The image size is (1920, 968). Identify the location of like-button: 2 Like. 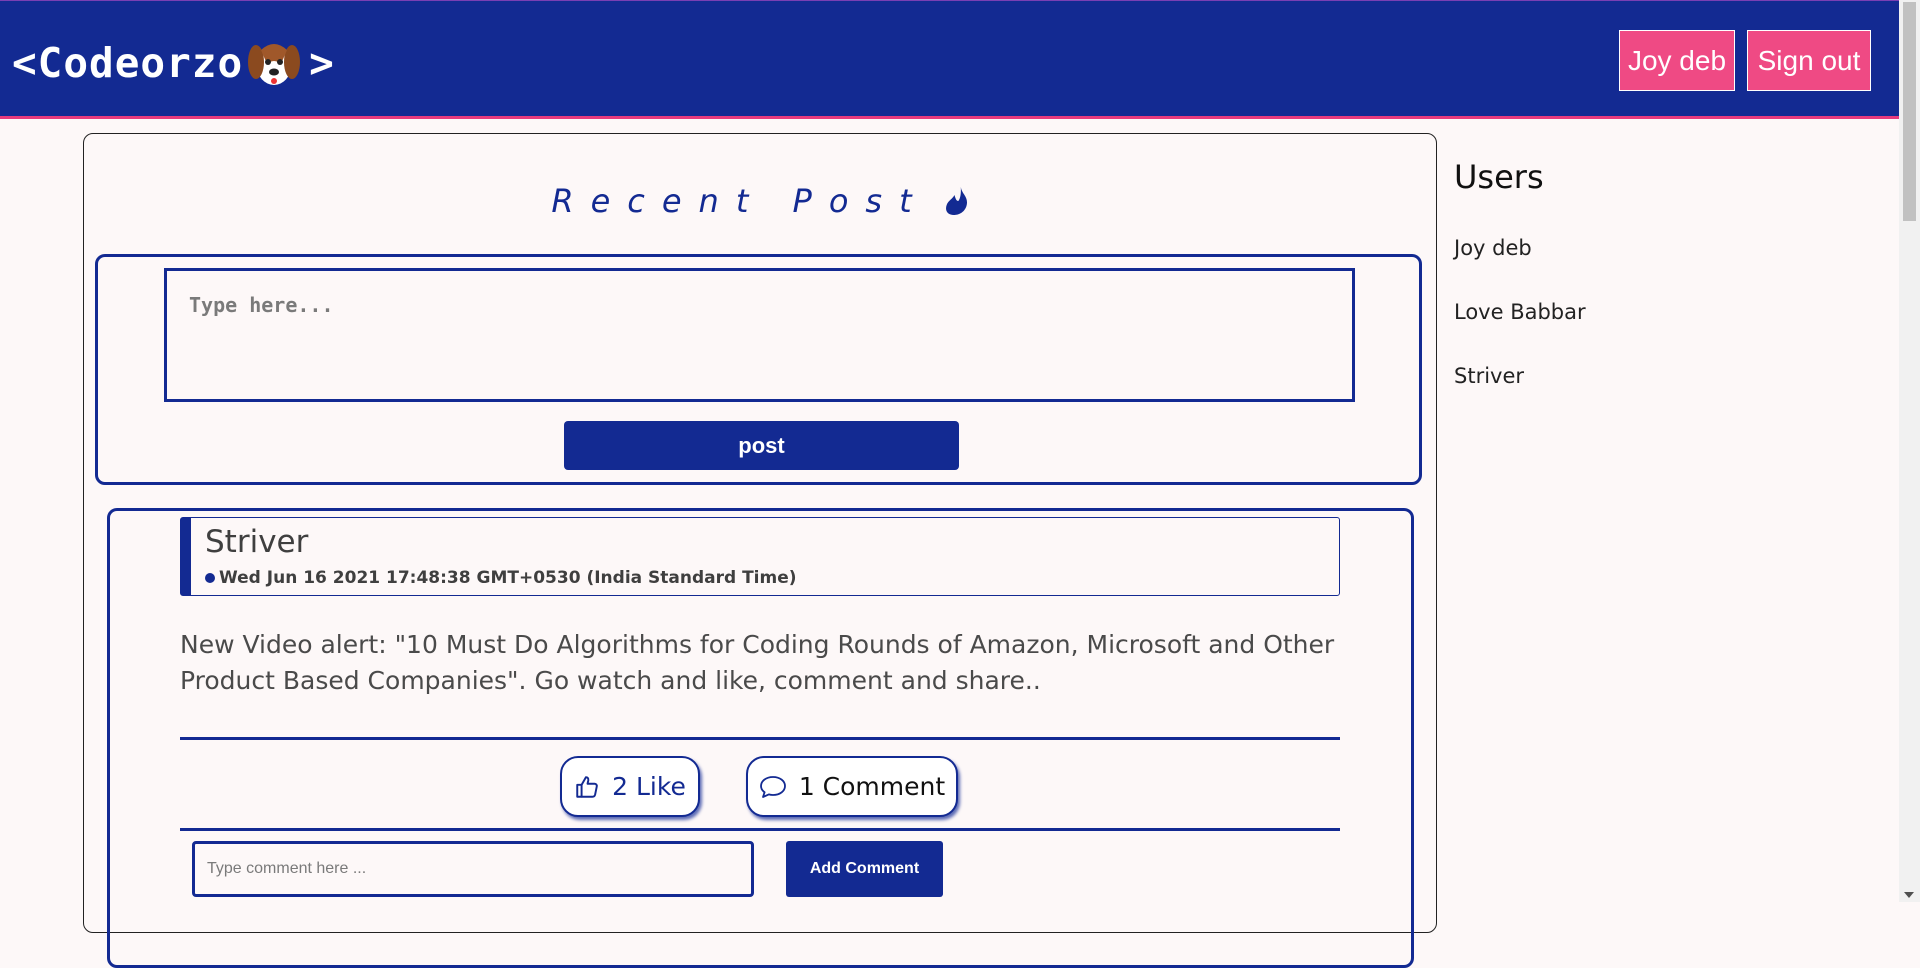
(630, 786).